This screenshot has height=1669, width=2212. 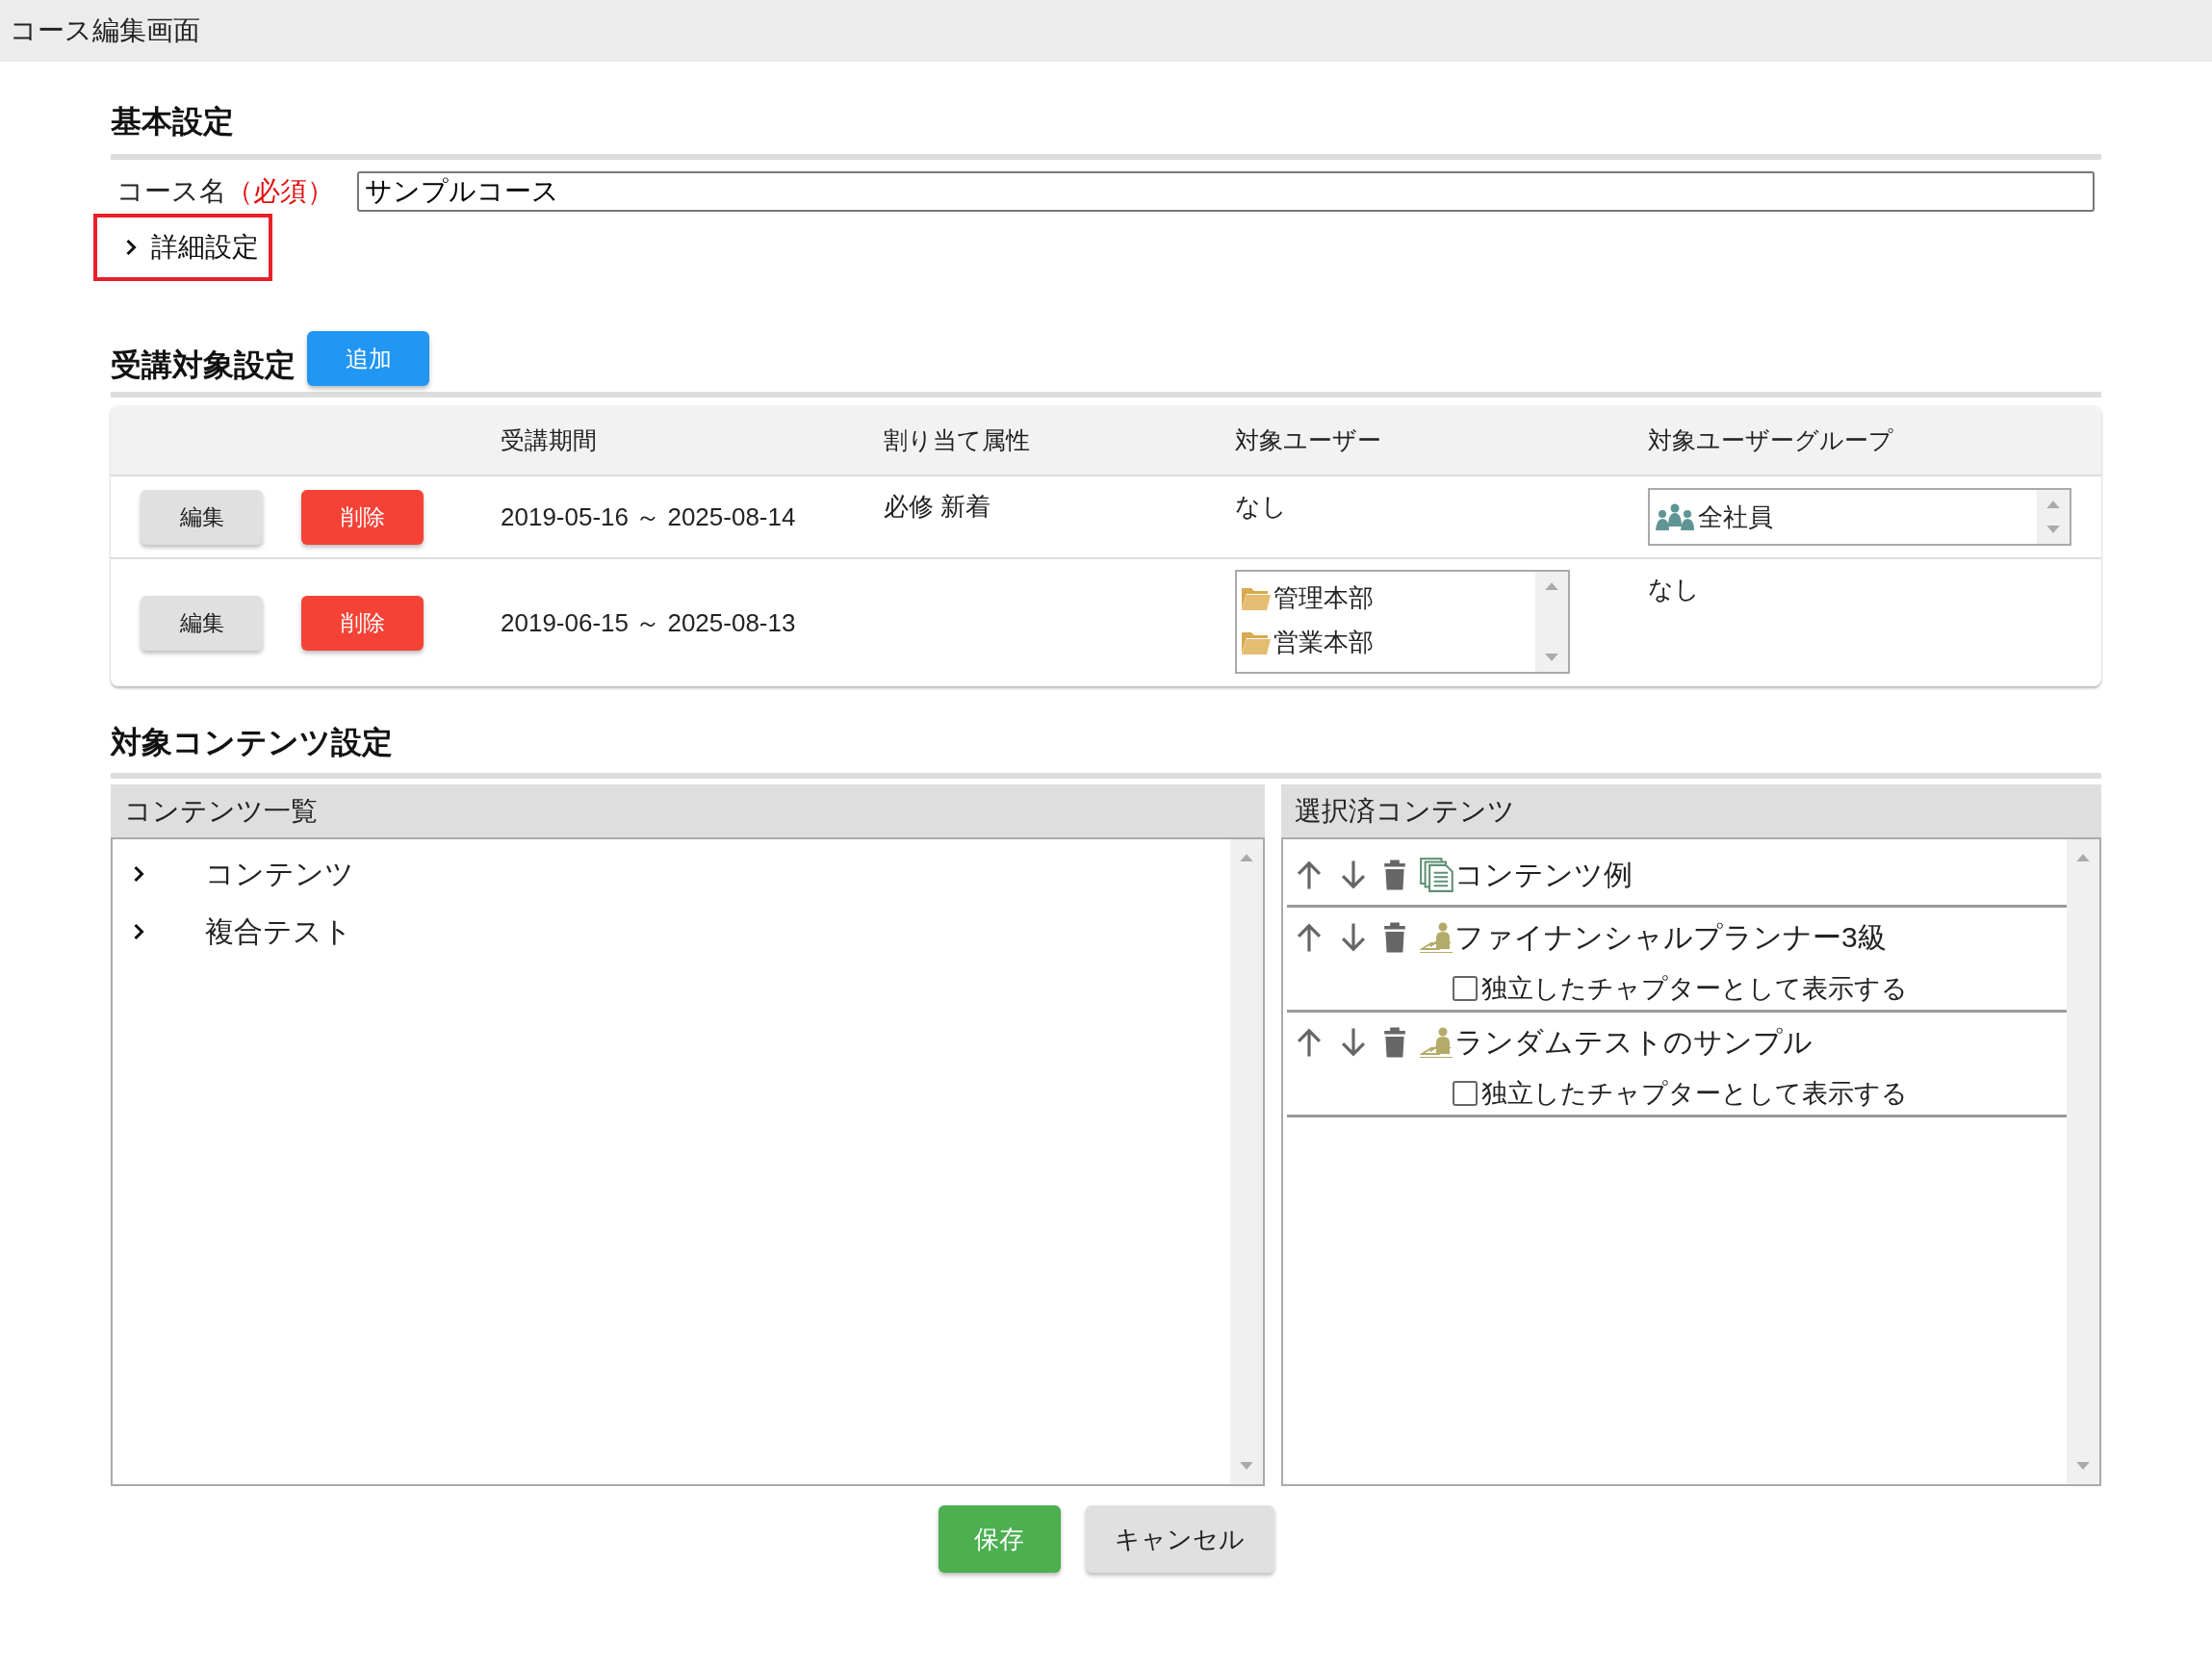 What do you see at coordinates (252, 742) in the screenshot?
I see `section-heading: 対象コンテンツ設定` at bounding box center [252, 742].